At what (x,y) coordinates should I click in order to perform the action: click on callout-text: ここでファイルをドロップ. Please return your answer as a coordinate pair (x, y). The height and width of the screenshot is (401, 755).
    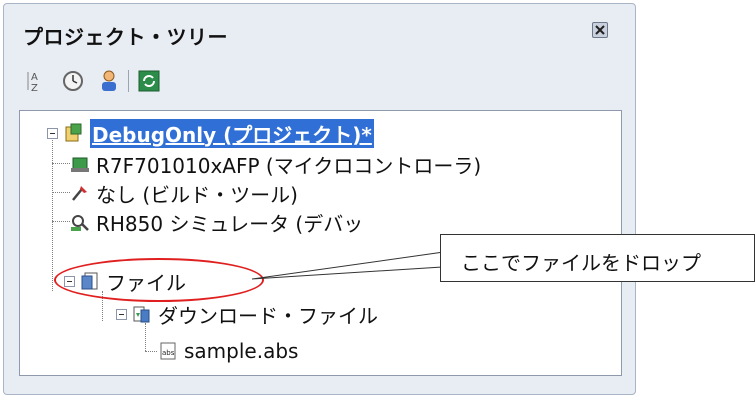
    Looking at the image, I should click on (581, 263).